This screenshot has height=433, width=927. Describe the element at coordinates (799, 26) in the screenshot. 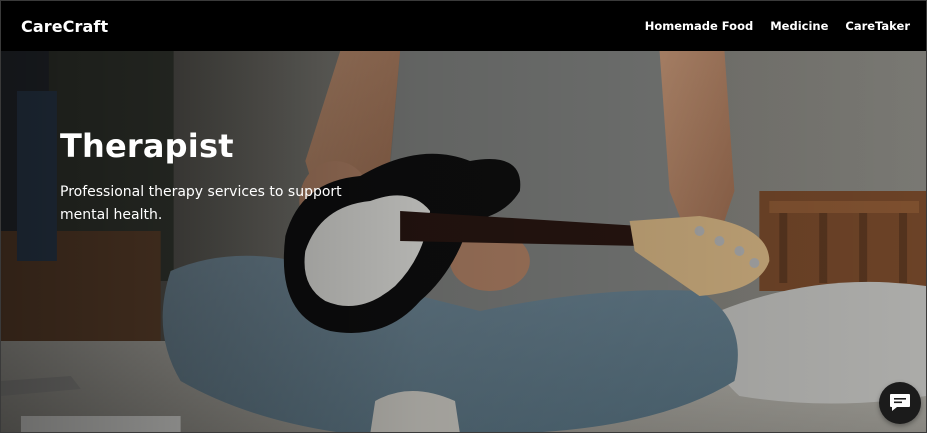

I see `nav-link-medicine: Medicine` at that location.